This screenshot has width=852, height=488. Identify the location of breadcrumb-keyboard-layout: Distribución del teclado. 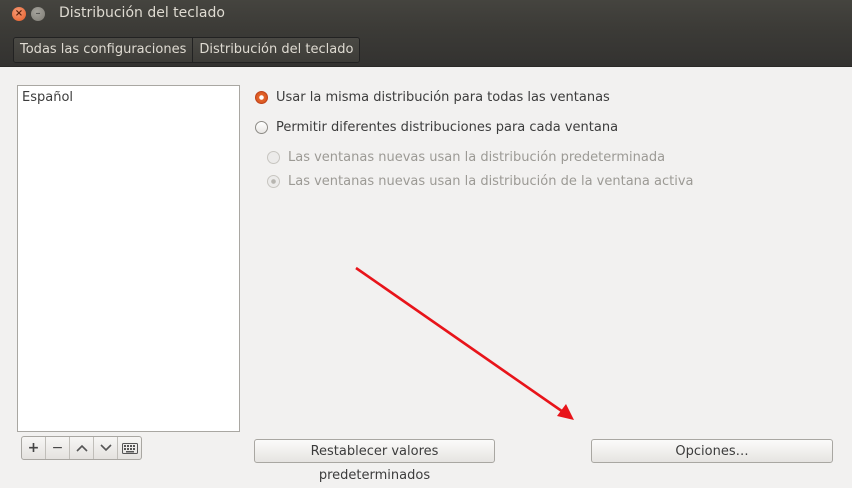
(276, 50).